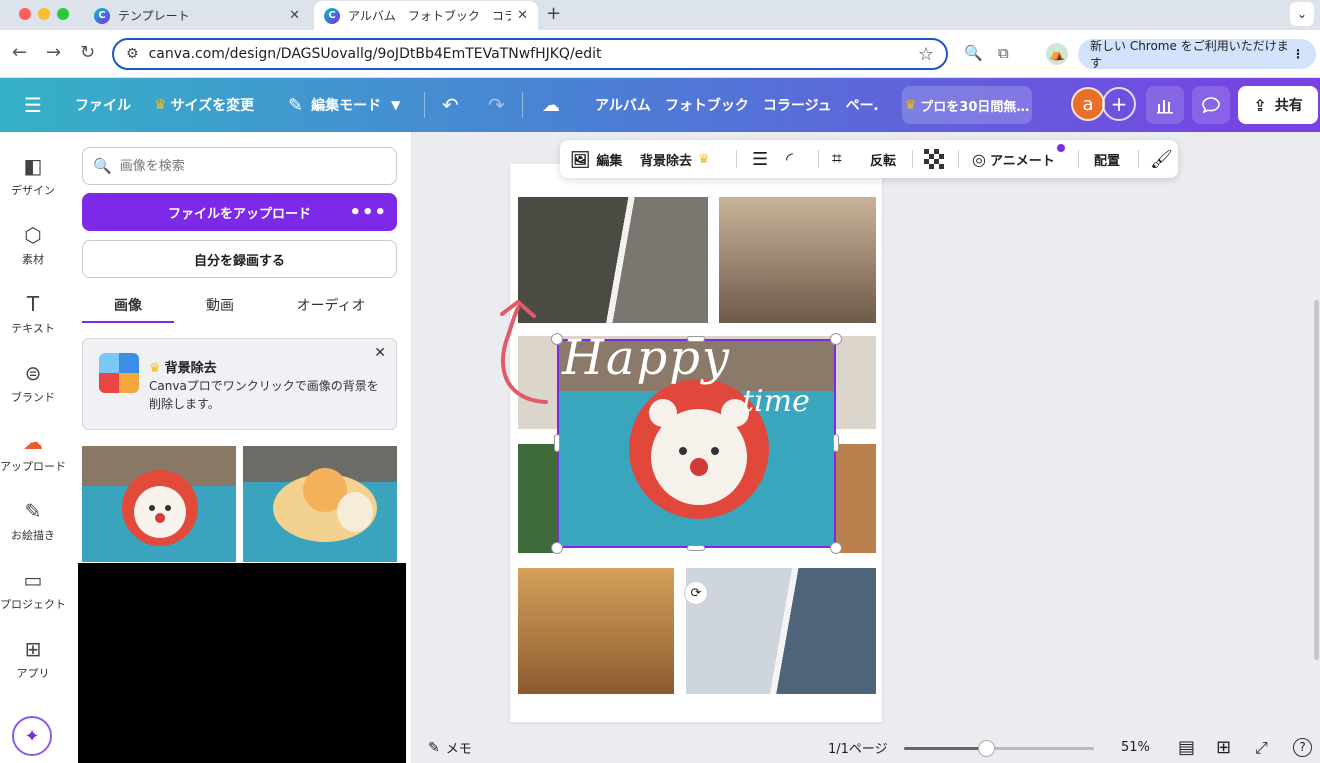  I want to click on image-search-box: 🔍, so click(239, 166).